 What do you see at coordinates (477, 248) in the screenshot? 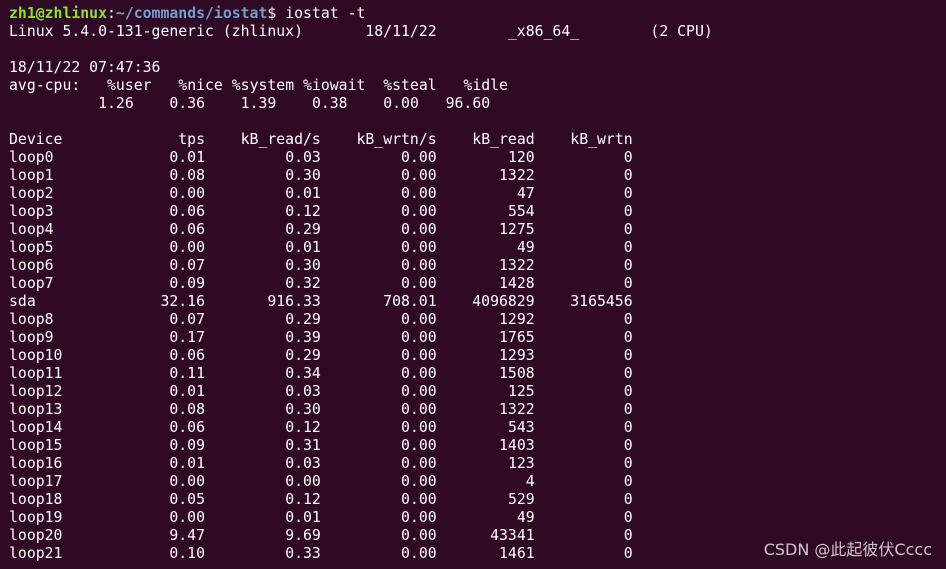
I see `device-row: loop5 0.00 0.01 0.00 49 0` at bounding box center [477, 248].